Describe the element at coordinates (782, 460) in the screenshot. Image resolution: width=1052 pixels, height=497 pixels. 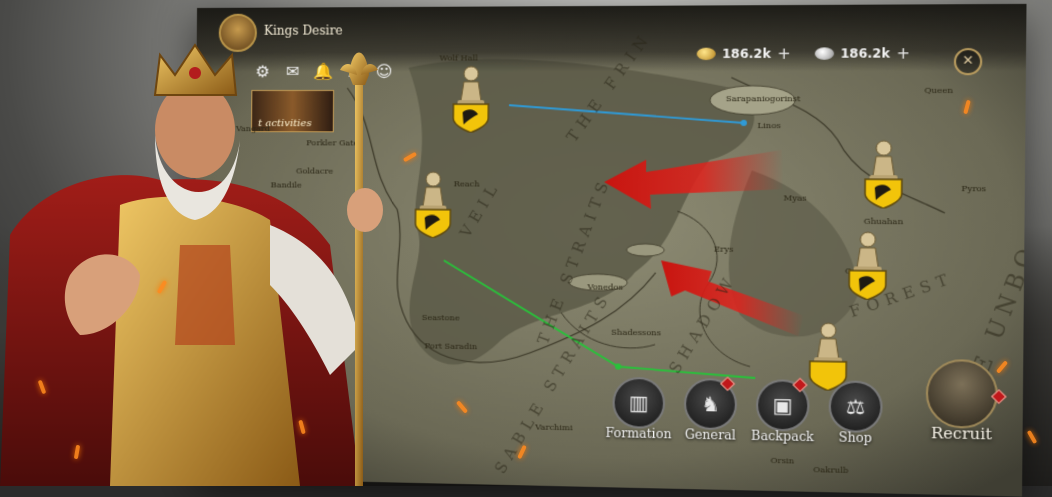
I see `place-label: Orsin` at that location.